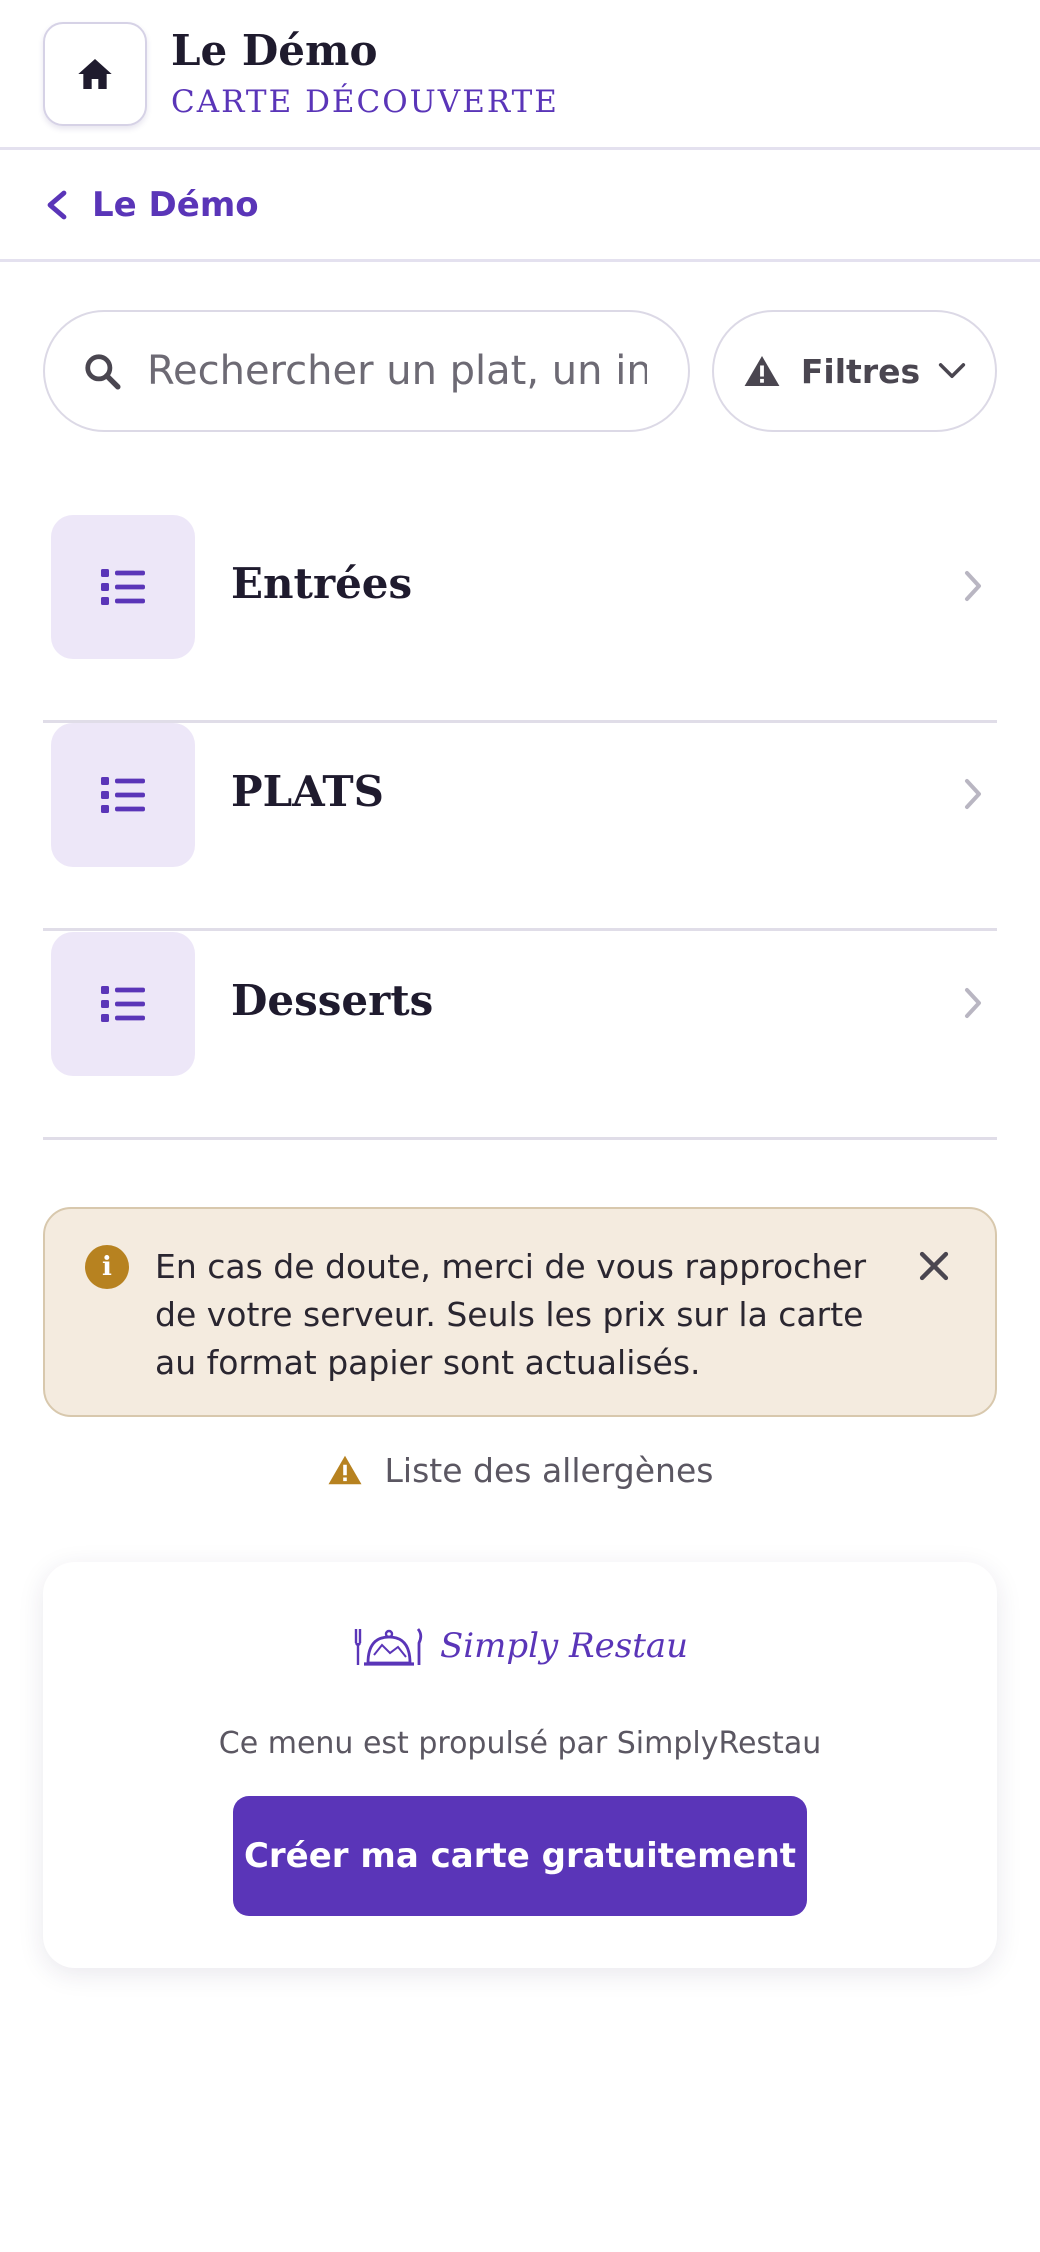 This screenshot has height=2252, width=1040. I want to click on back-link: Le Démo, so click(151, 205).